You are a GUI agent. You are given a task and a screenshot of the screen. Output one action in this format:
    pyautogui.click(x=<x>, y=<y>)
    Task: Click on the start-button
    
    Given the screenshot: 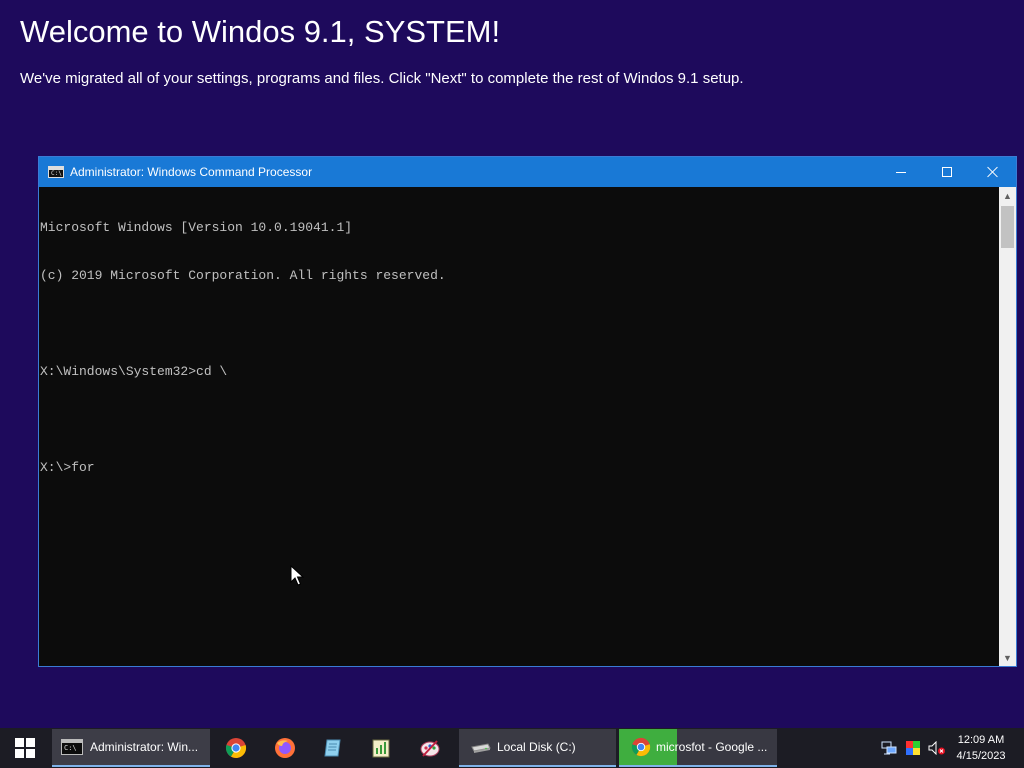 What is the action you would take?
    pyautogui.click(x=25, y=748)
    